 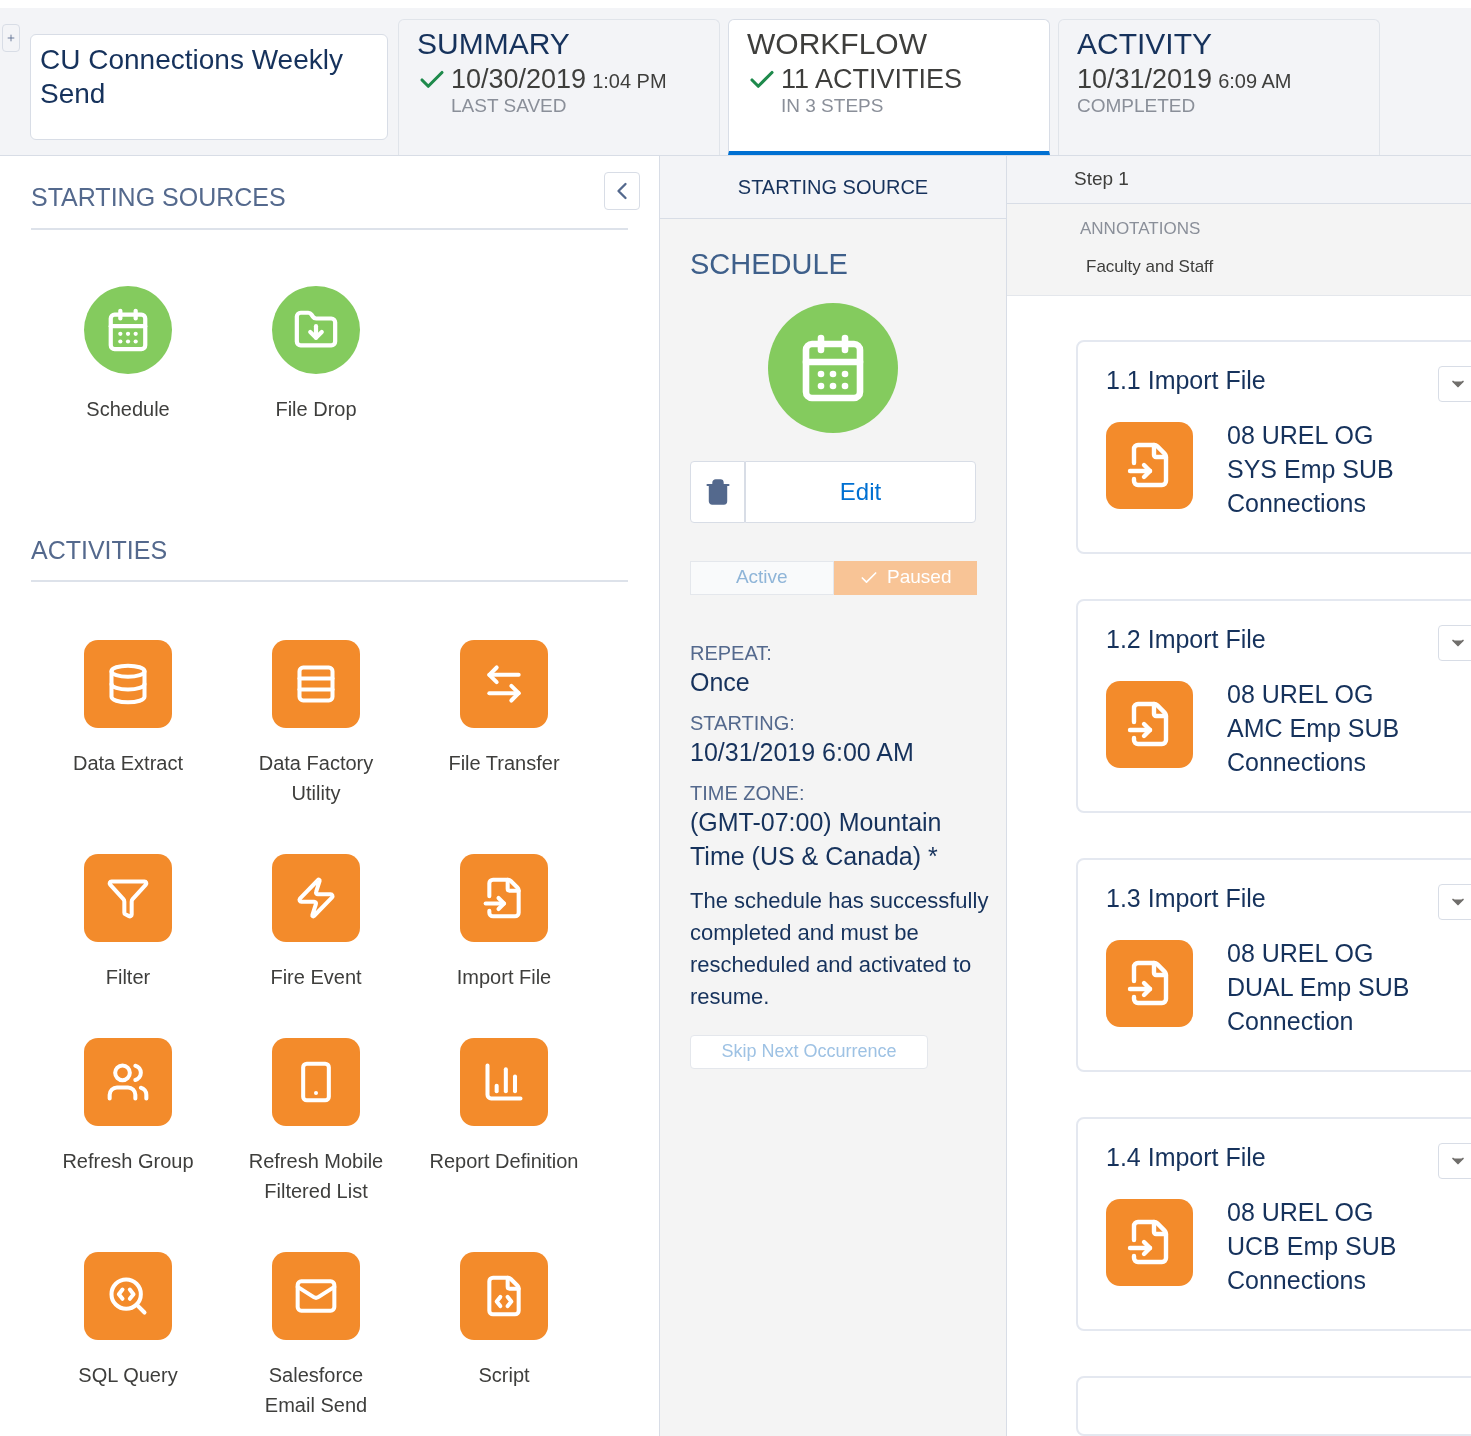 I want to click on card-title: 1.4 Import File, so click(x=1186, y=1157).